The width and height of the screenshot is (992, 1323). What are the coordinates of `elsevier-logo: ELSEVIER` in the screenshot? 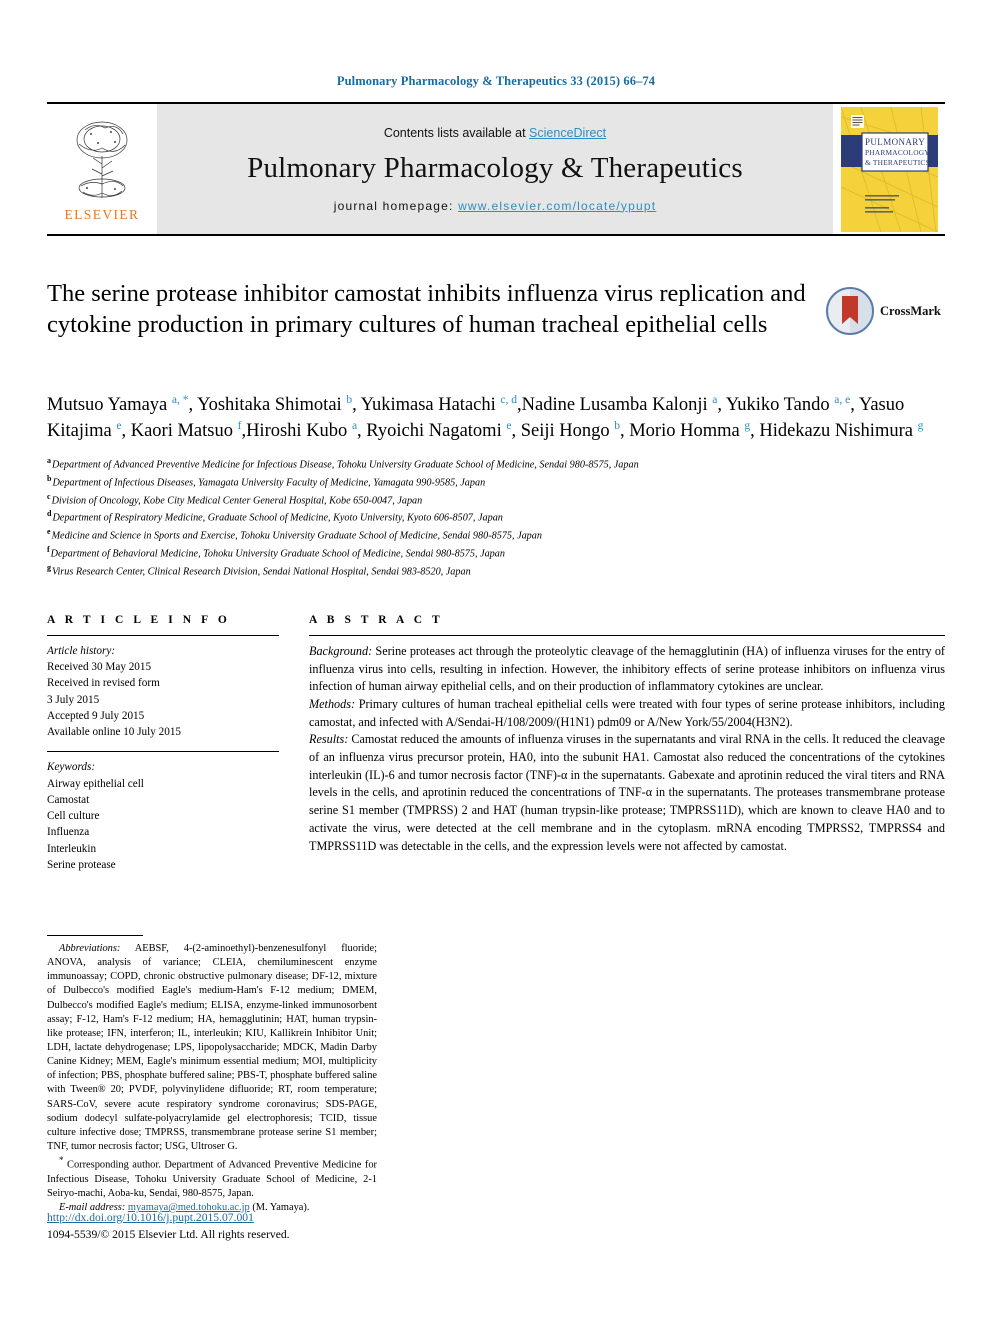 It's located at (102, 169).